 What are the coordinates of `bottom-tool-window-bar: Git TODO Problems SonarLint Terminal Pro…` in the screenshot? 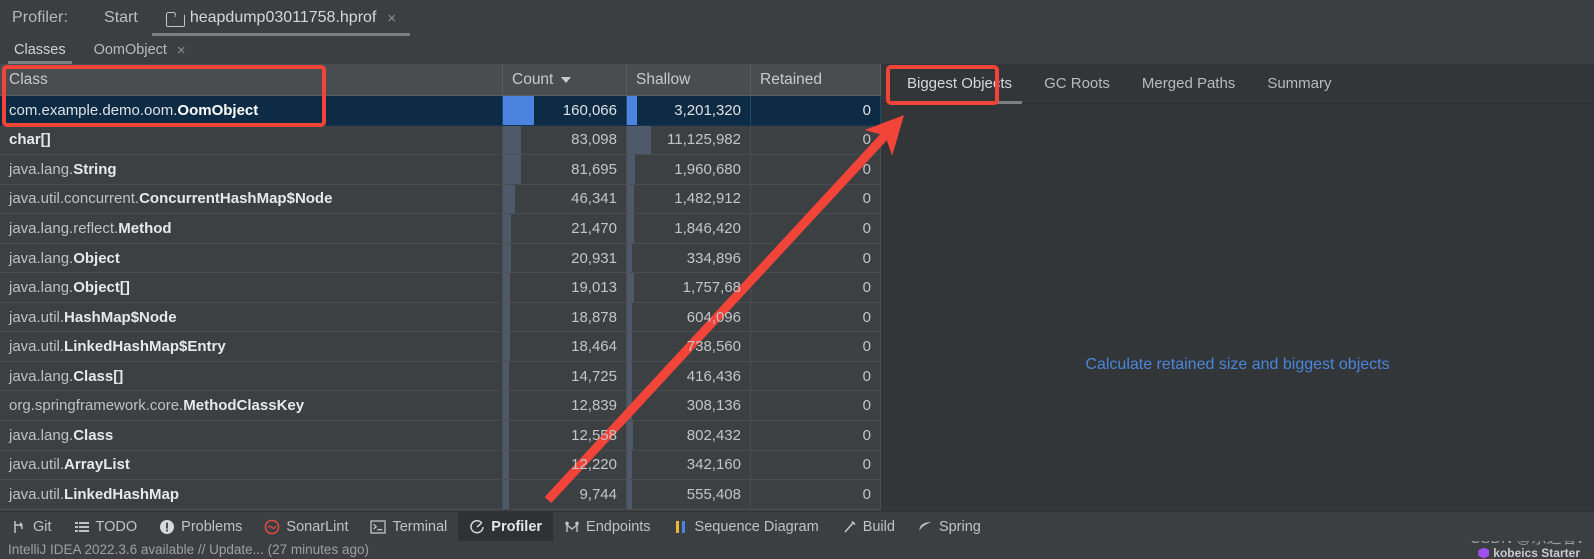 It's located at (797, 526).